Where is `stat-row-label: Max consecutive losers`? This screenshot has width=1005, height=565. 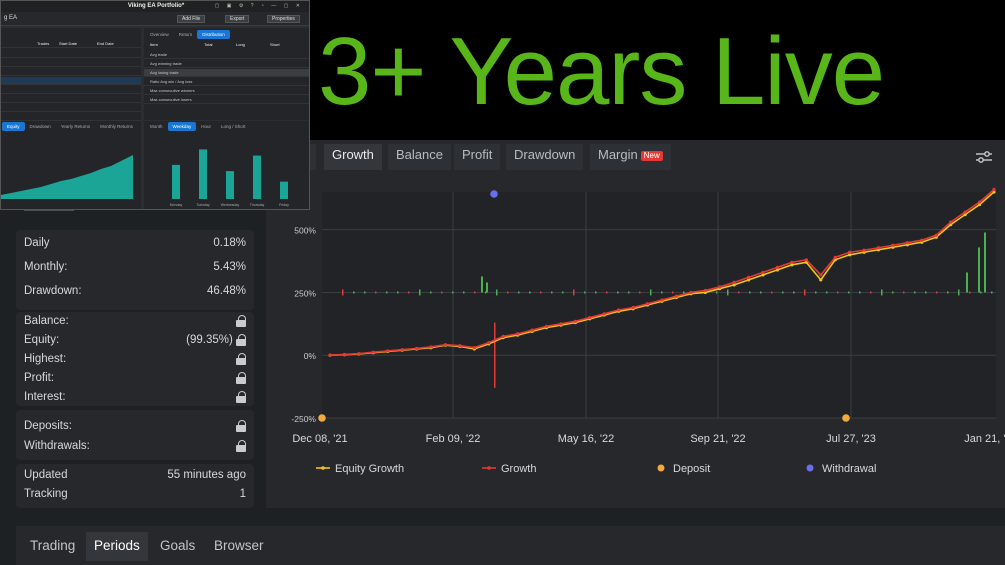 stat-row-label: Max consecutive losers is located at coordinates (171, 99).